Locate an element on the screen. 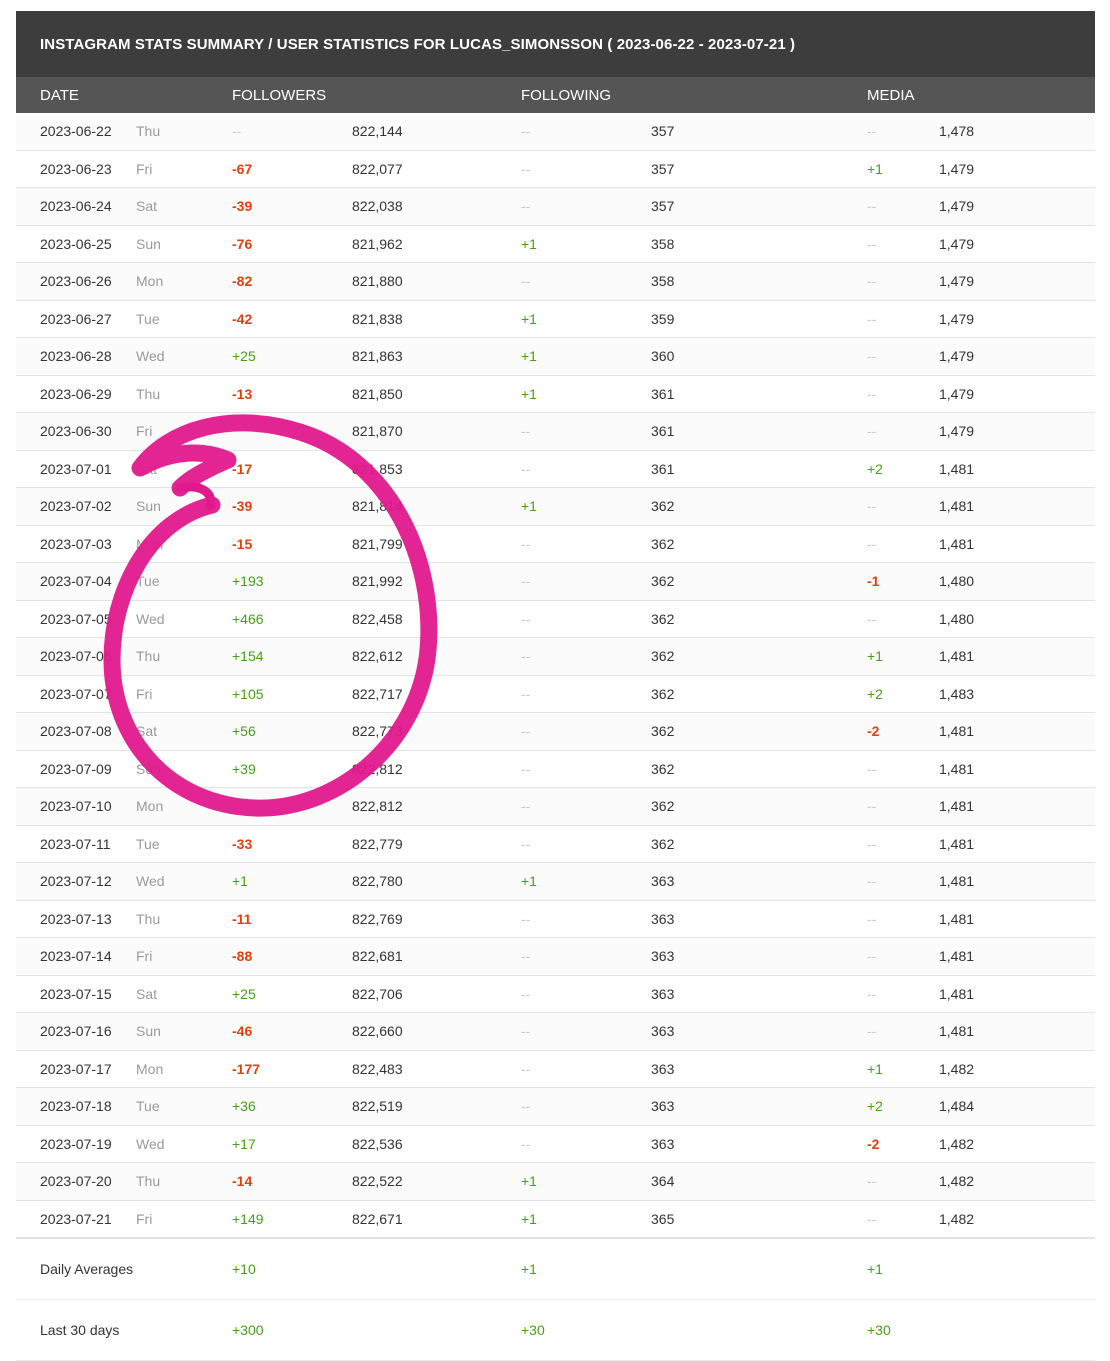 This screenshot has width=1110, height=1361. table-row: 2023-07-01 Sat -17 821,853 -- 361 +2 1,481 is located at coordinates (555, 469).